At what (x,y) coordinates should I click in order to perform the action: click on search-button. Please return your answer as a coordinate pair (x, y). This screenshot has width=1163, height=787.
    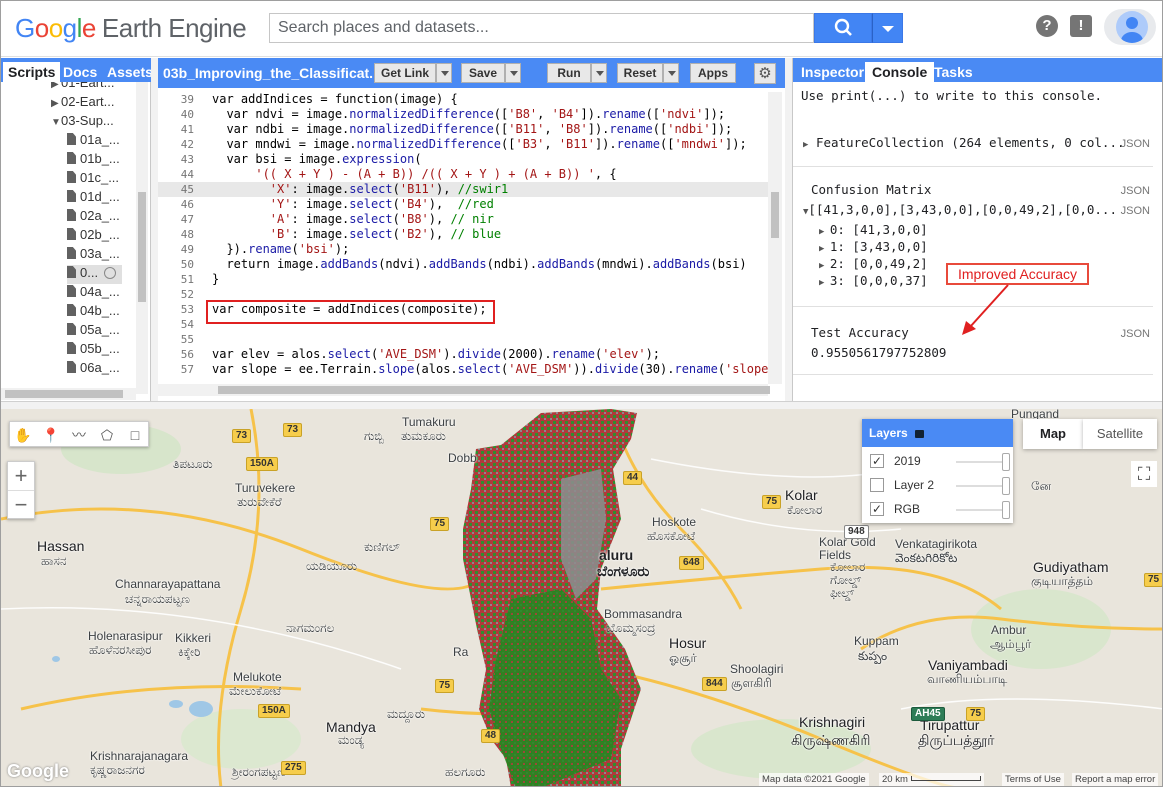
    Looking at the image, I should click on (843, 28).